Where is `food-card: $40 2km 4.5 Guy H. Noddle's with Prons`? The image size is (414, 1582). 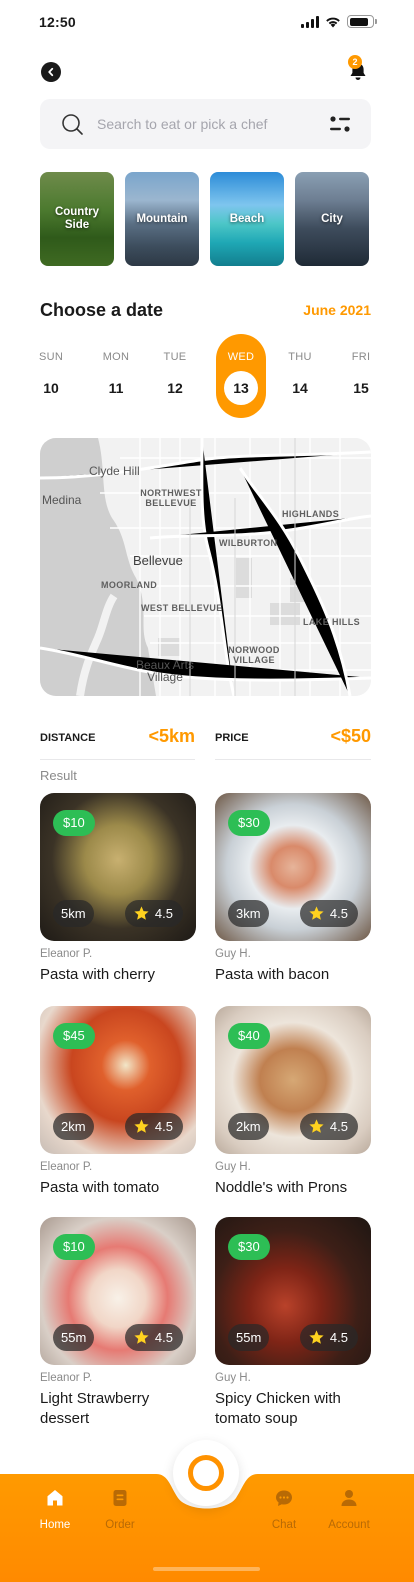 food-card: $40 2km 4.5 Guy H. Noddle's with Prons is located at coordinates (293, 1102).